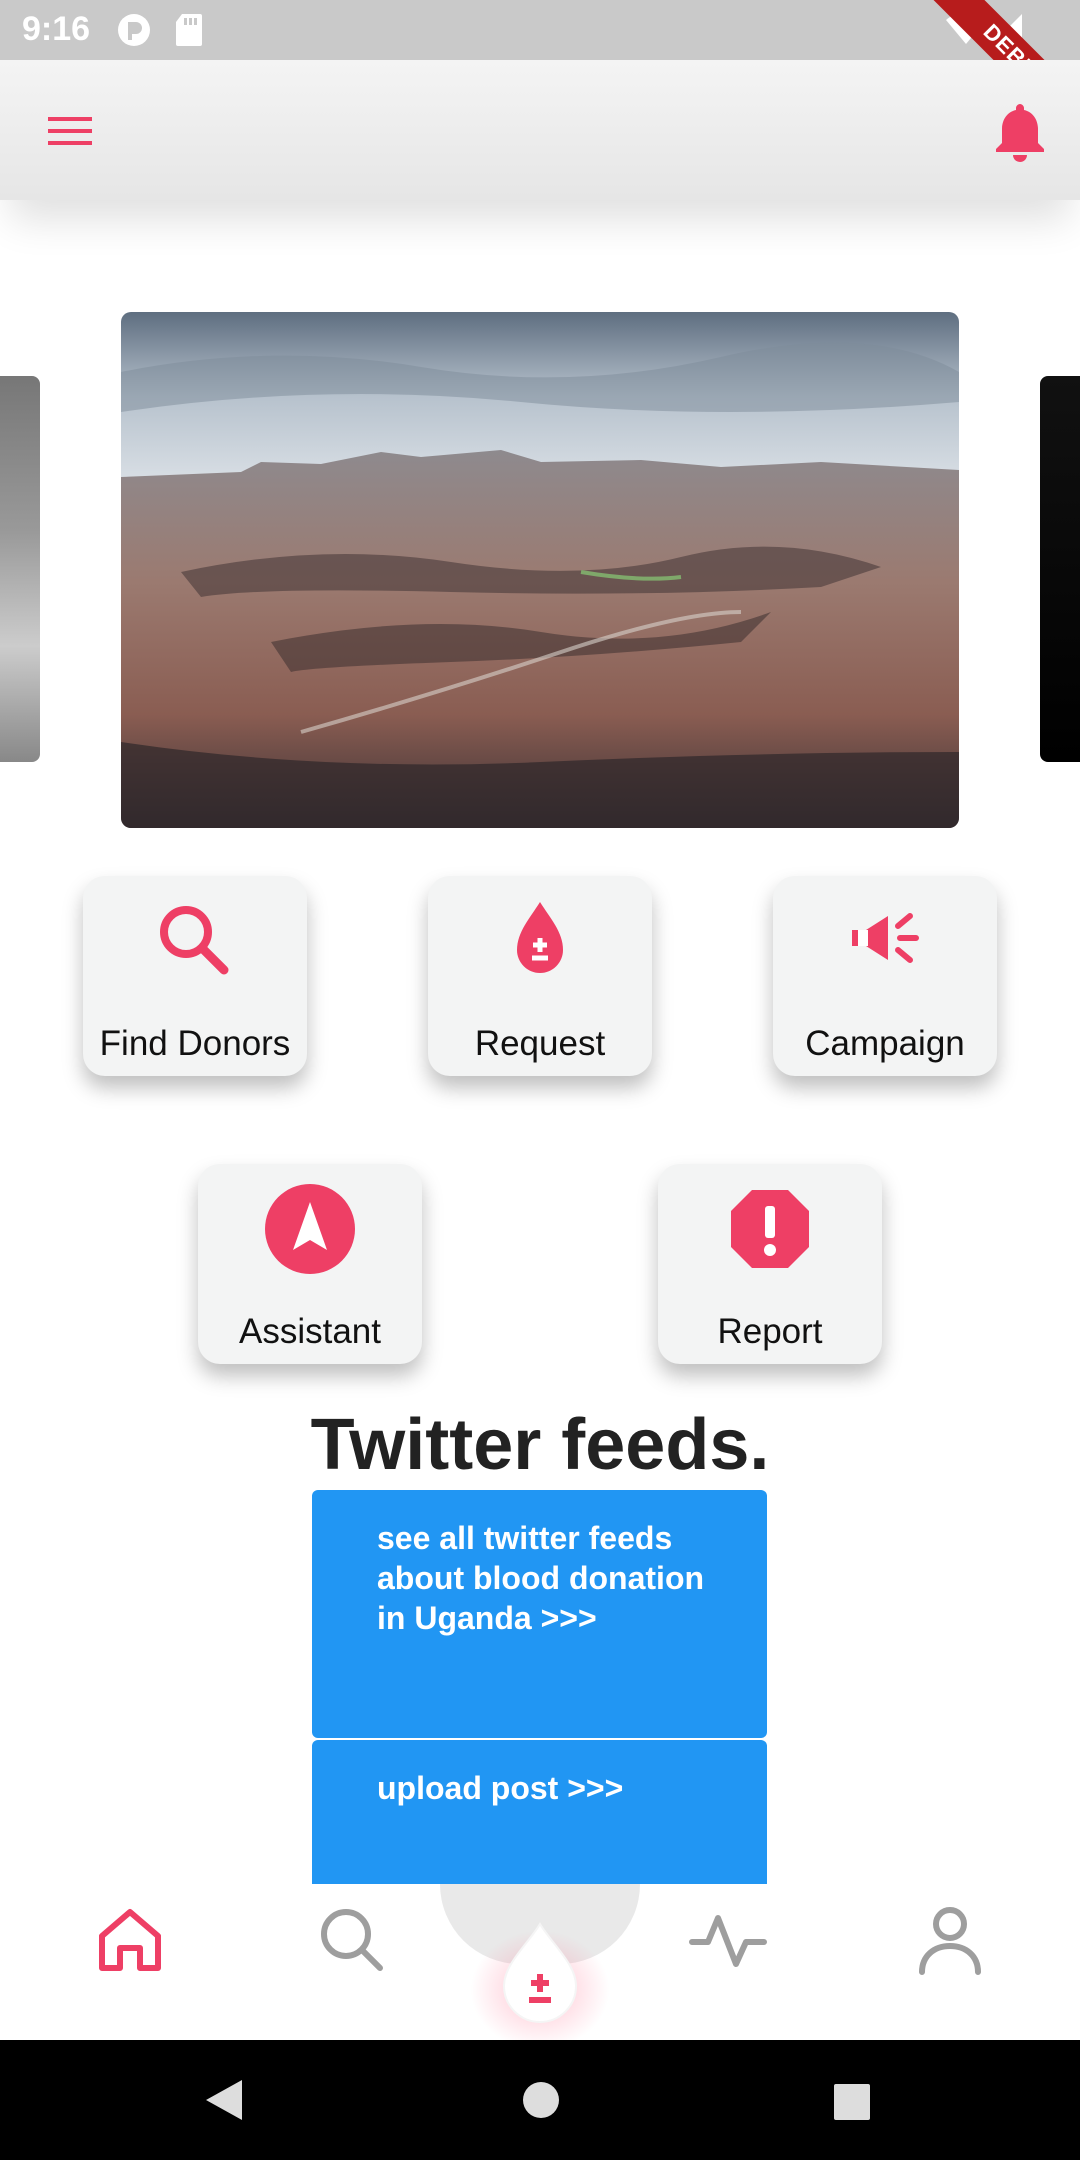 The width and height of the screenshot is (1080, 2160). I want to click on back-icon, so click(224, 2102).